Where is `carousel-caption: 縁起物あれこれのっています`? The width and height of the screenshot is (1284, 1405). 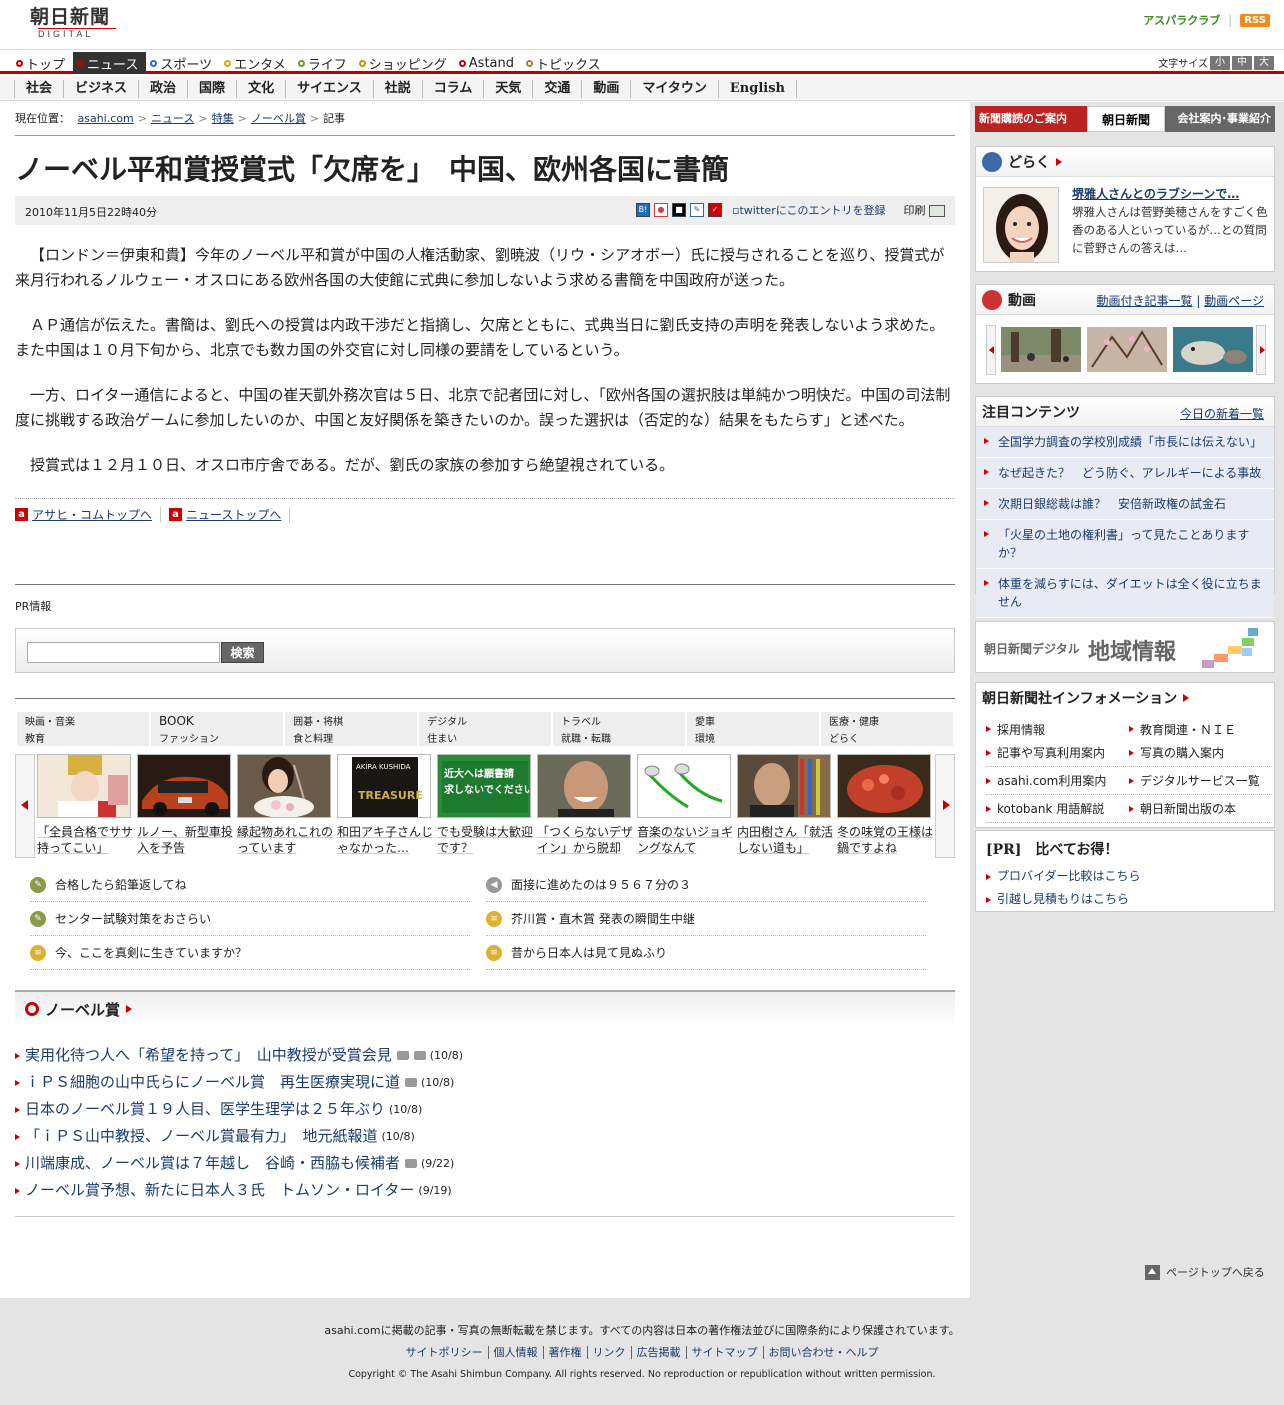
carousel-caption: 縁起物あれこれのっています is located at coordinates (285, 840).